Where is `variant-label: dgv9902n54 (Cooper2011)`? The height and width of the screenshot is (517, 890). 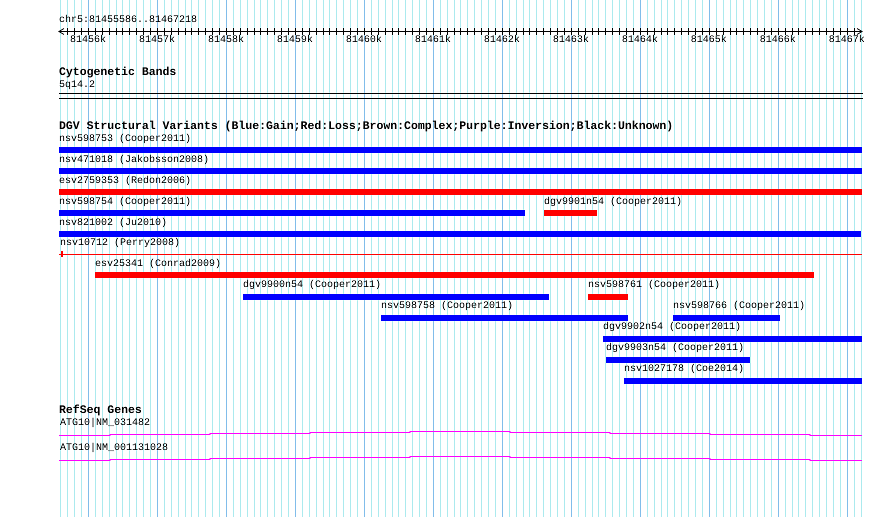 variant-label: dgv9902n54 (Cooper2011) is located at coordinates (672, 328).